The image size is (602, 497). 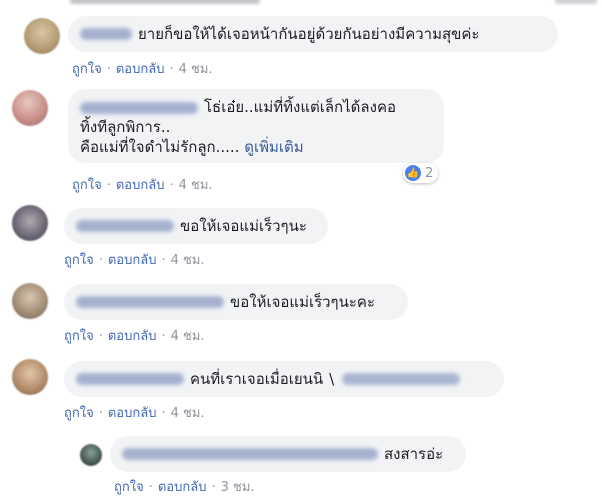 I want to click on comment-text: ขอให้เจอแม่เร็วๆนะคะ, so click(x=303, y=302).